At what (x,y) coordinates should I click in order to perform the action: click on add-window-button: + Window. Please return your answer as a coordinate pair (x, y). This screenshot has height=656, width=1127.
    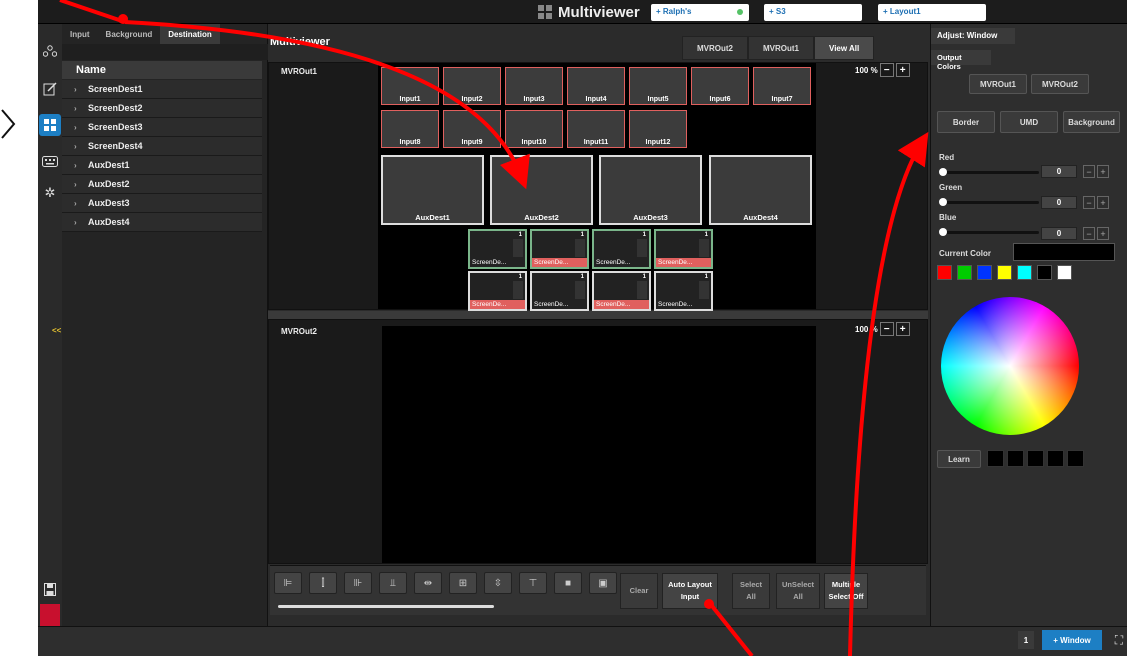
    Looking at the image, I should click on (1072, 640).